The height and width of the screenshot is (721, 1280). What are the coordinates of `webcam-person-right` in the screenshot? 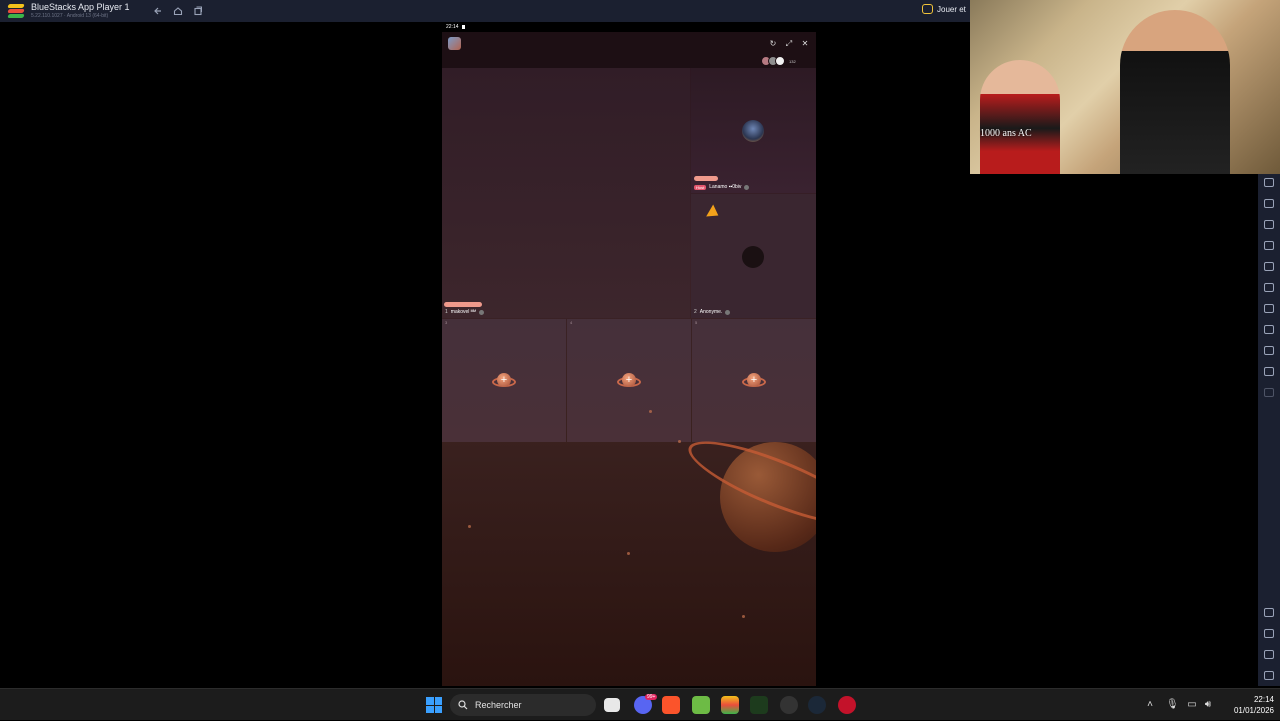 It's located at (1175, 92).